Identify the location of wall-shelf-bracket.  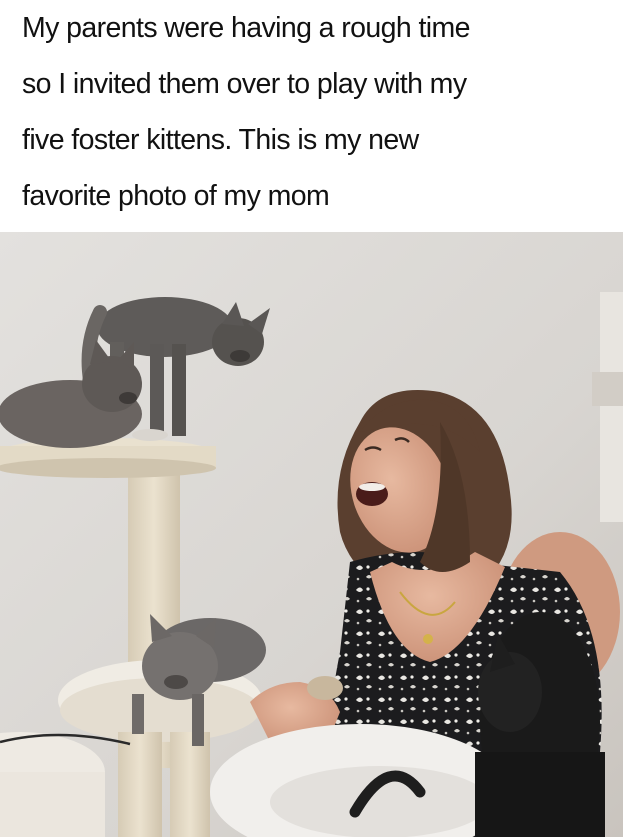
(607, 389).